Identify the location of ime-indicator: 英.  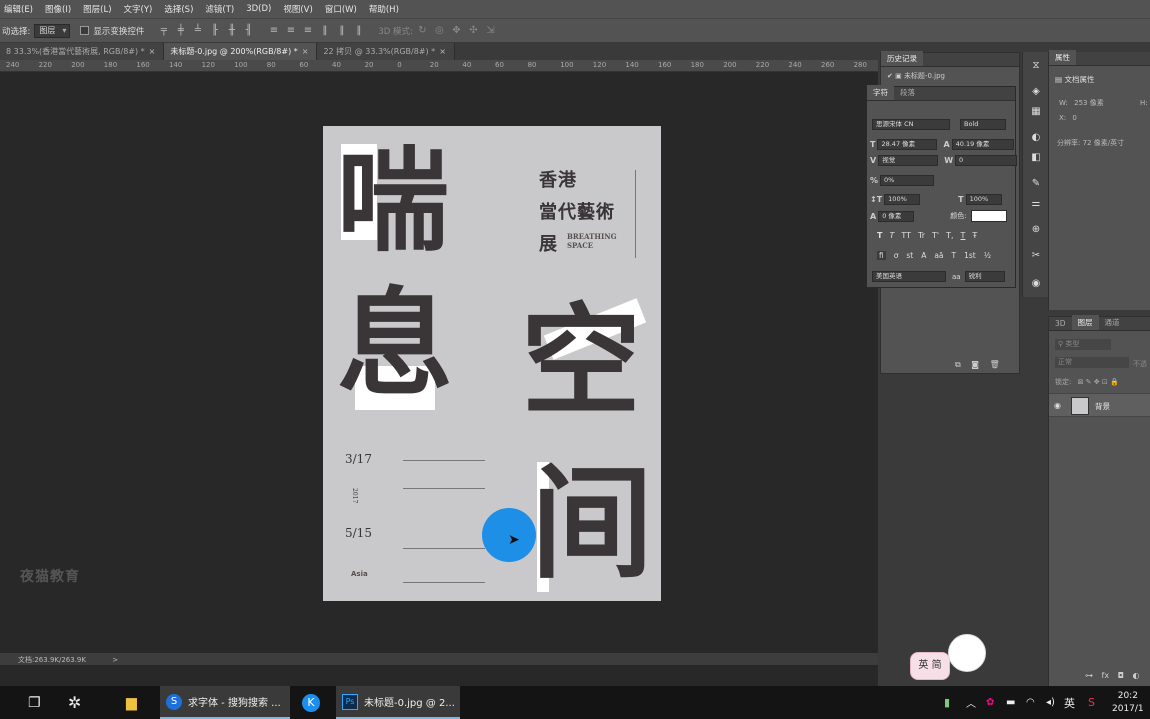
(1069, 702).